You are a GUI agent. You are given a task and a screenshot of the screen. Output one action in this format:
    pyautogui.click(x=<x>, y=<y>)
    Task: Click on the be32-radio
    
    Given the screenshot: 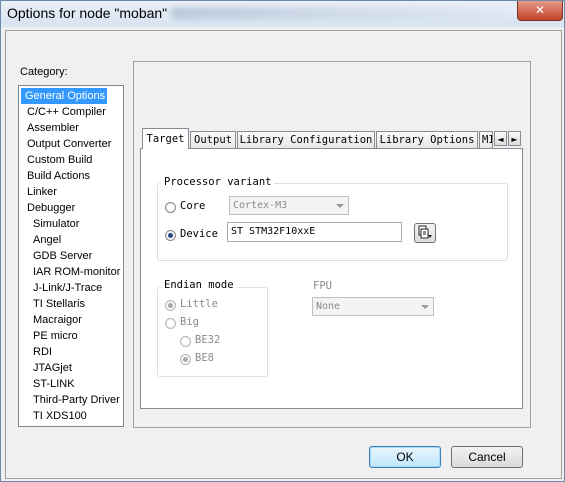 What is the action you would take?
    pyautogui.click(x=185, y=341)
    